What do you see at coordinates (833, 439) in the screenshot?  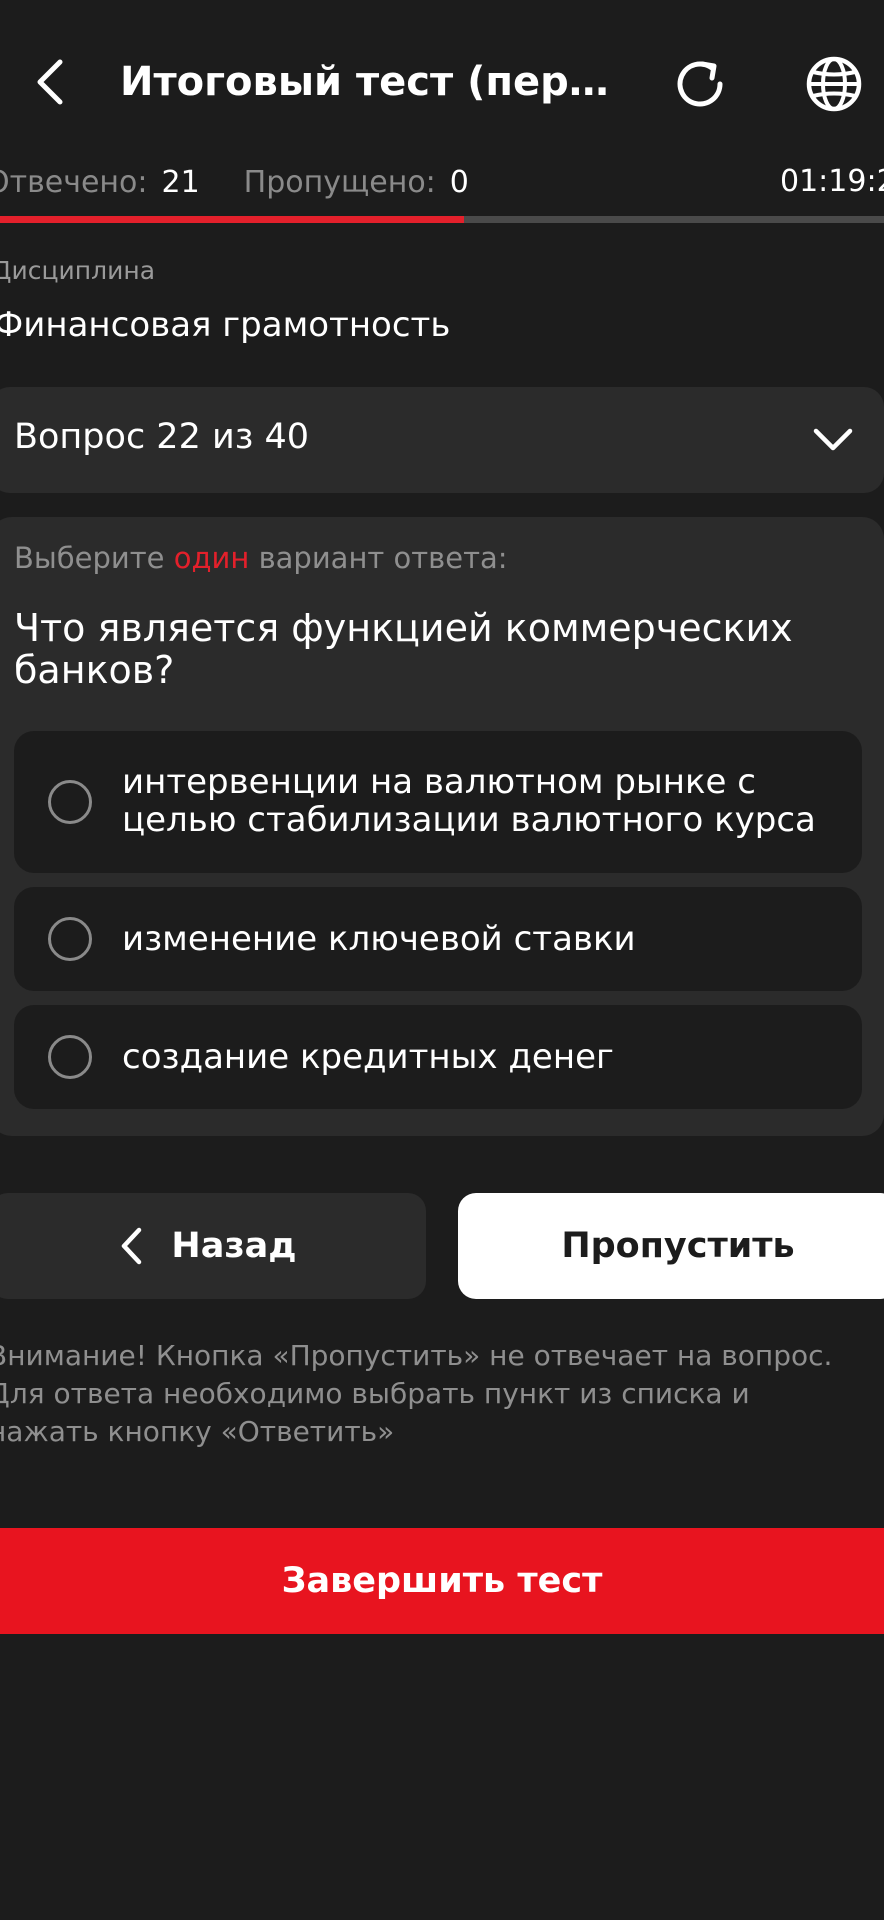 I see `chevron-down-icon` at bounding box center [833, 439].